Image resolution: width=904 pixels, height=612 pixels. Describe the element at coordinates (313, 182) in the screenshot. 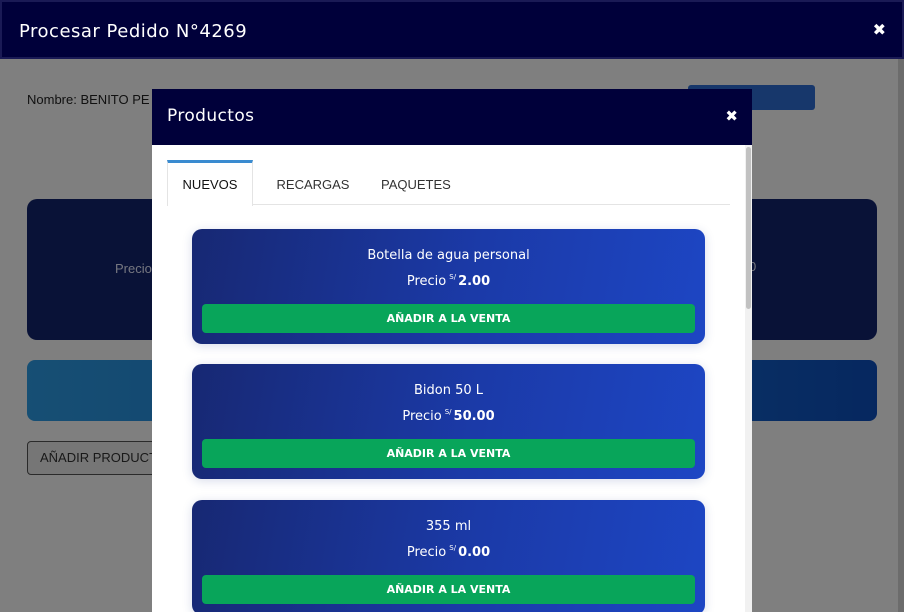

I see `tab-recargas: RECARGAS` at that location.